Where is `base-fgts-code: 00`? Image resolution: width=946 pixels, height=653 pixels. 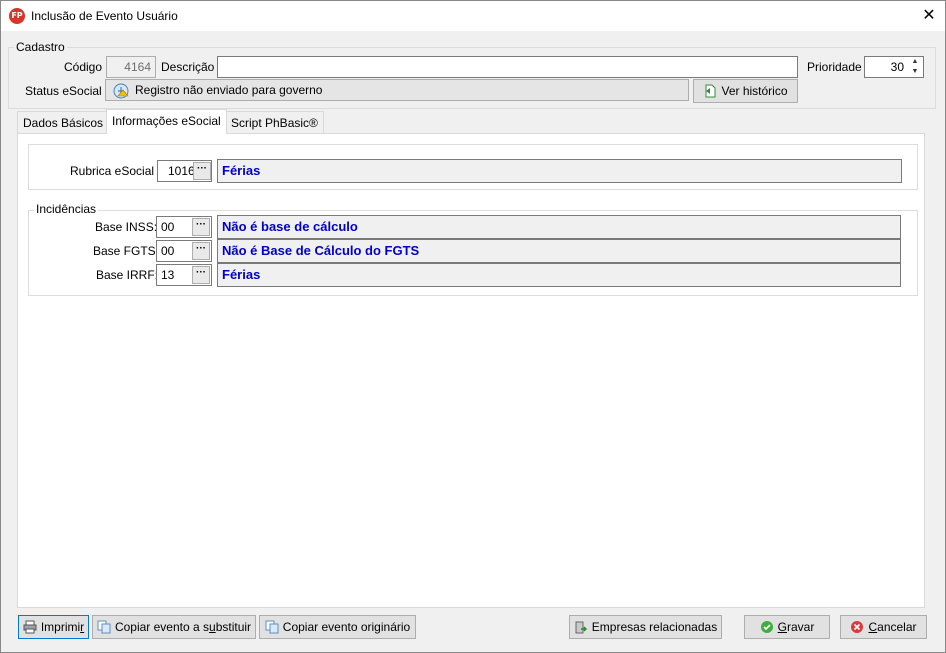 base-fgts-code: 00 is located at coordinates (168, 251).